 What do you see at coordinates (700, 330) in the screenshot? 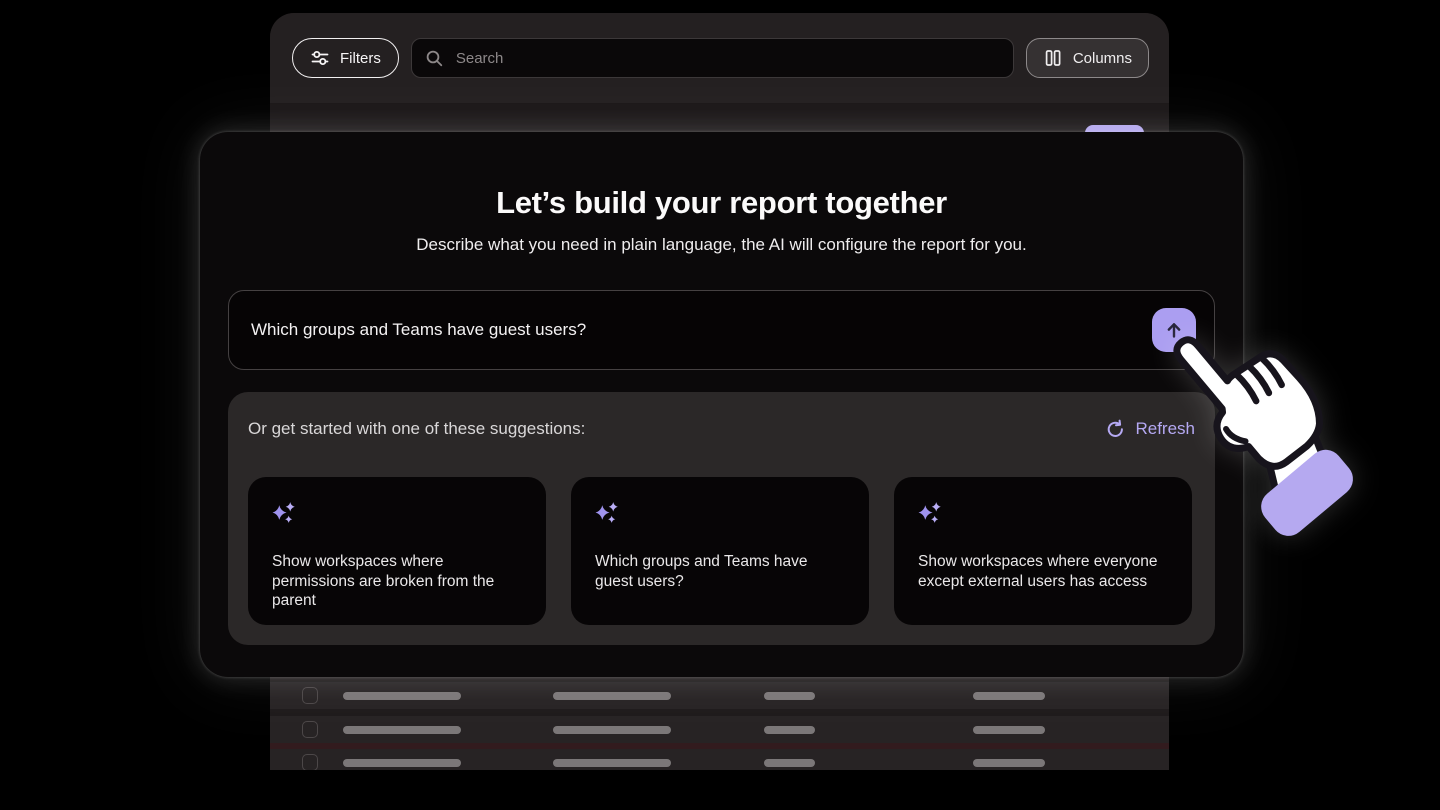
I see `prompt-input` at bounding box center [700, 330].